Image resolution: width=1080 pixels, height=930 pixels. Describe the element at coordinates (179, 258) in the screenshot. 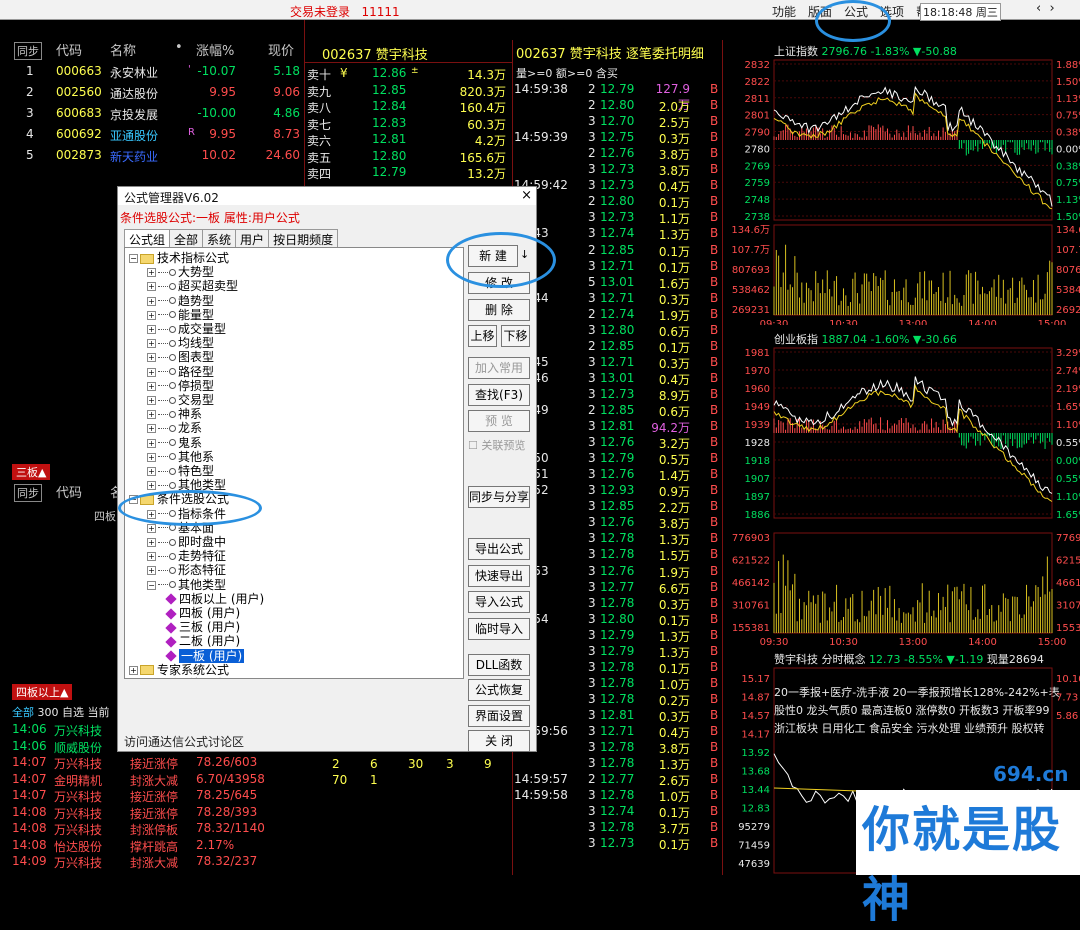

I see `tree-item: − 技术指标公式` at that location.